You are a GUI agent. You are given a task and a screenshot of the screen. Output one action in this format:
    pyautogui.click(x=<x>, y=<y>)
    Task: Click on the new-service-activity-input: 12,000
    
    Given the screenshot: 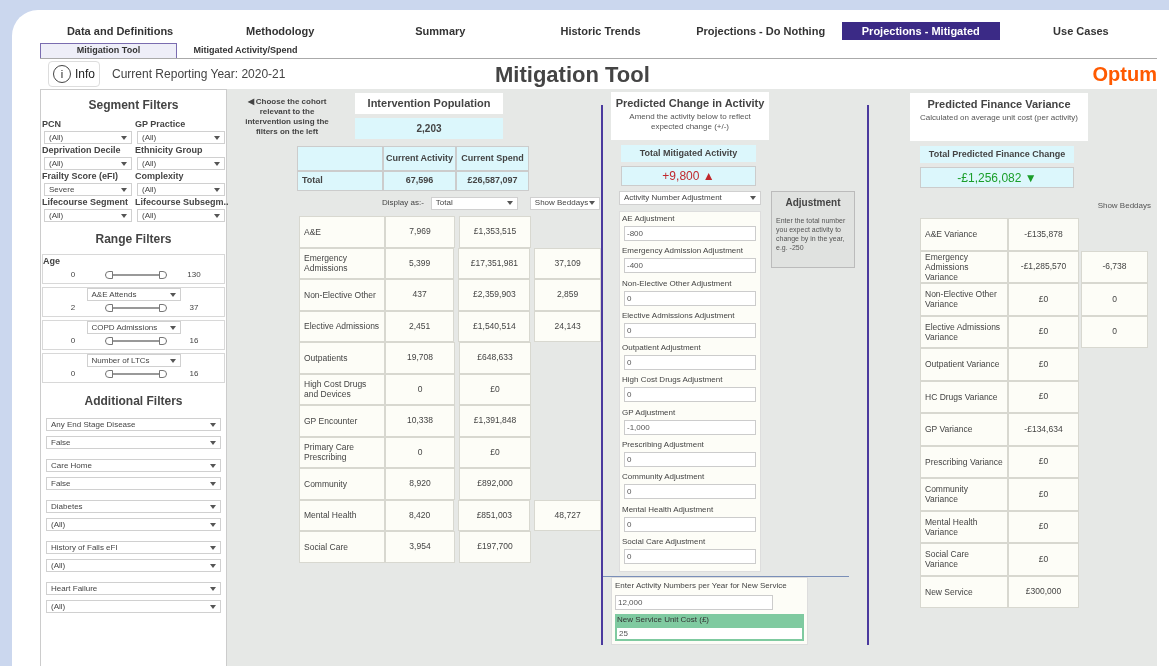 What is the action you would take?
    pyautogui.click(x=694, y=603)
    